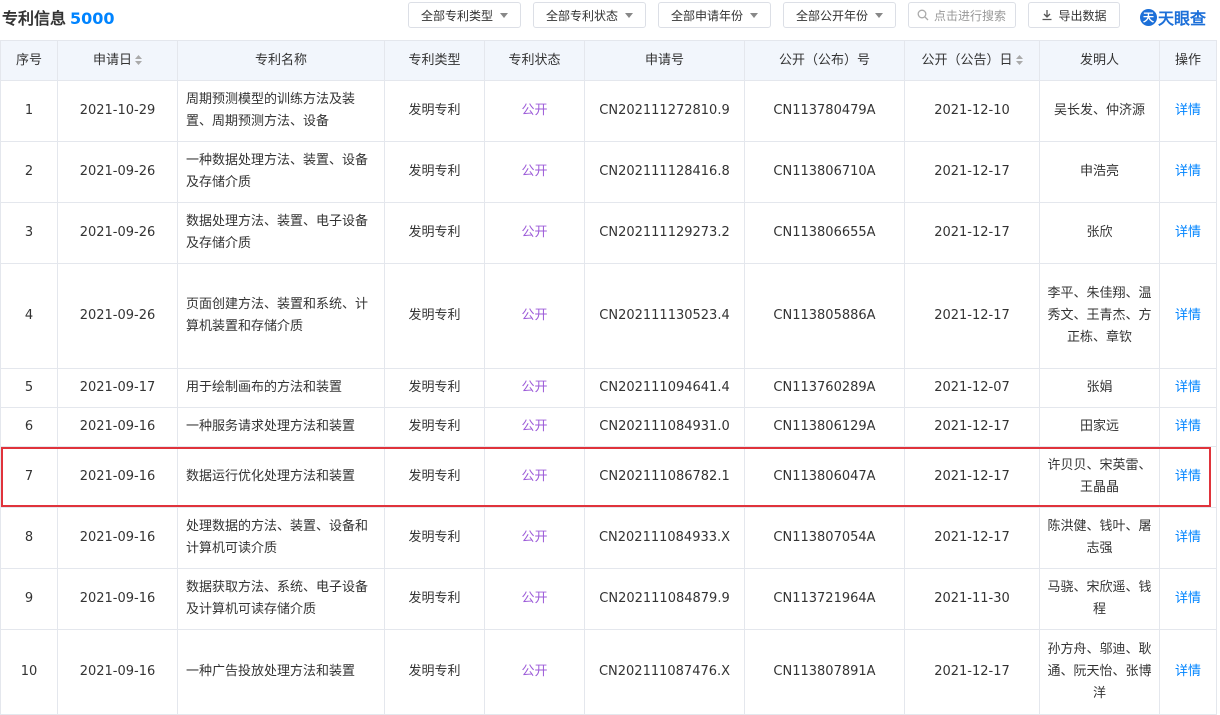 The height and width of the screenshot is (715, 1220). What do you see at coordinates (824, 538) in the screenshot?
I see `cell-pub-no: CN113807054A` at bounding box center [824, 538].